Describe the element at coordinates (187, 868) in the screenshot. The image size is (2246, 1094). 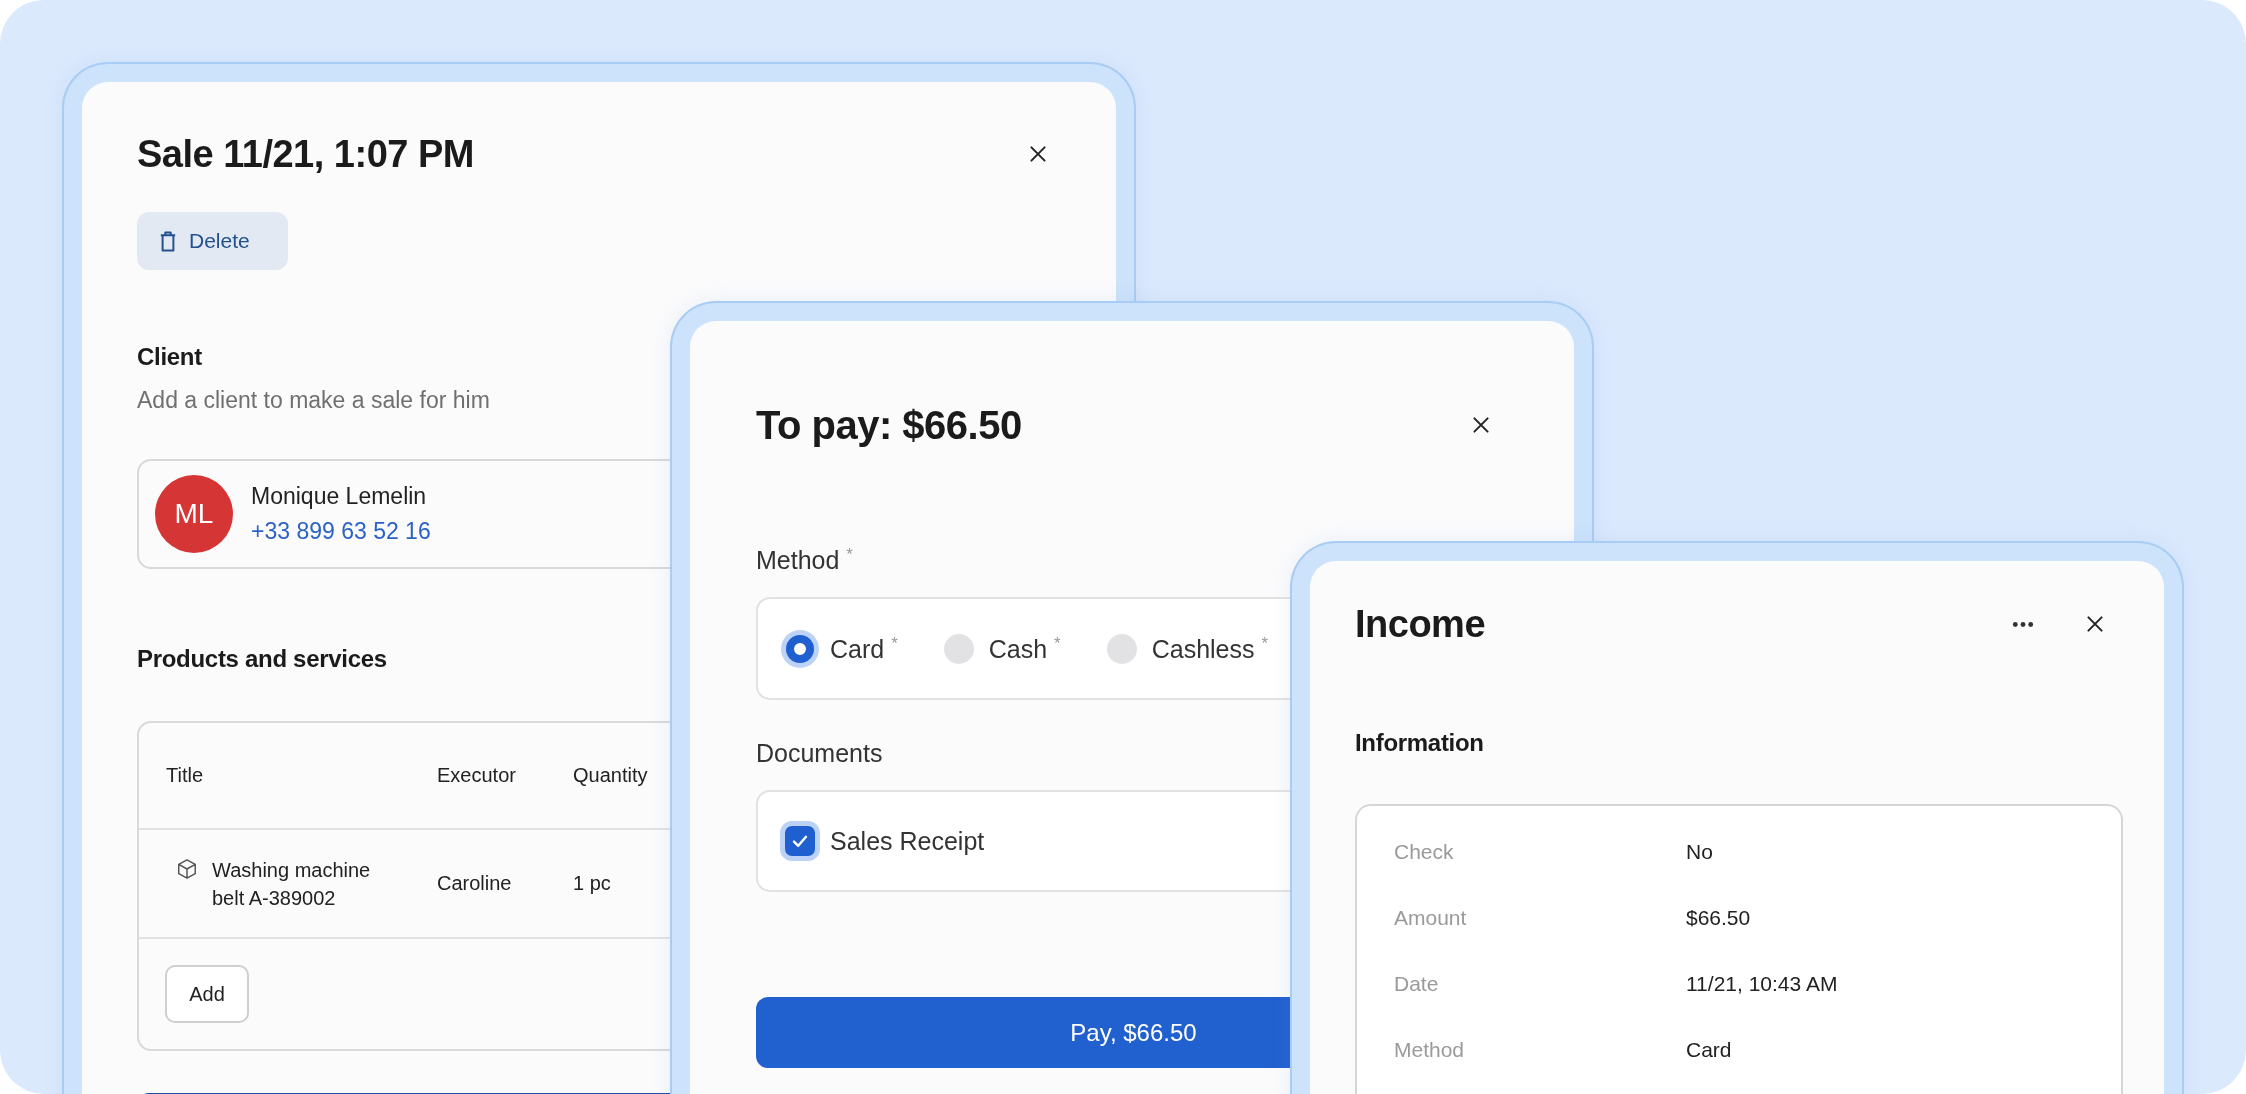
I see `box-icon` at that location.